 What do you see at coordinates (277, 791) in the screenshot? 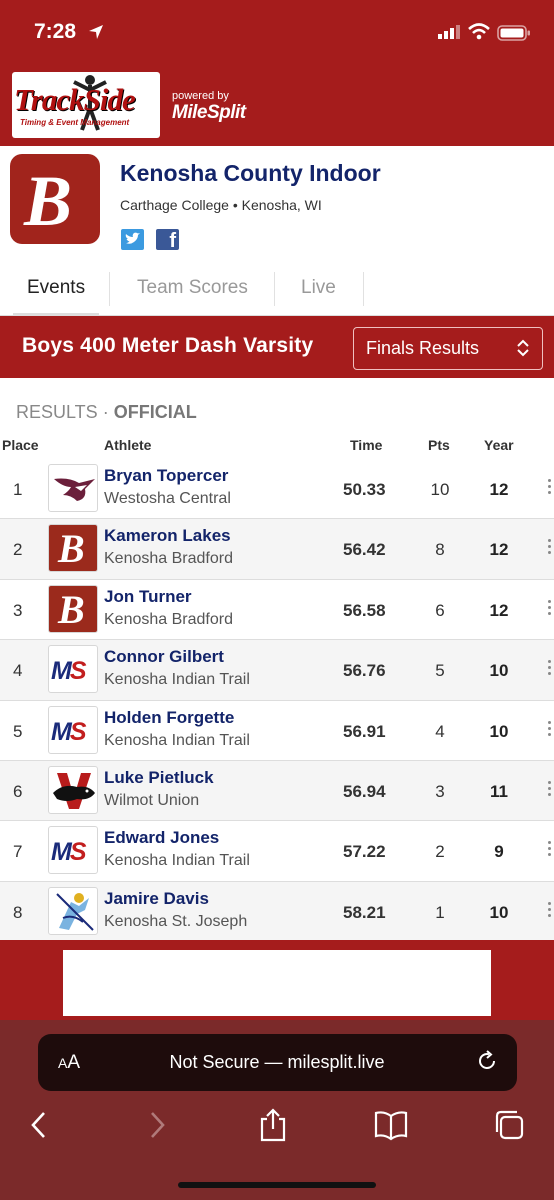
I see `table-row: 6 Luke Pietluck Wilmot Union 56.94 3 11` at bounding box center [277, 791].